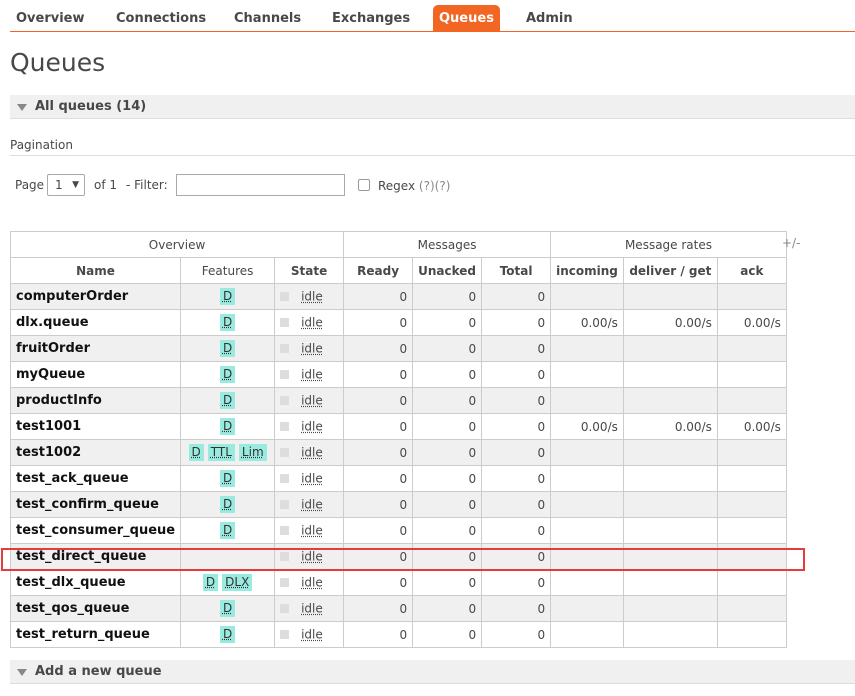  What do you see at coordinates (95, 322) in the screenshot?
I see `queue-name-link: dlx.queue` at bounding box center [95, 322].